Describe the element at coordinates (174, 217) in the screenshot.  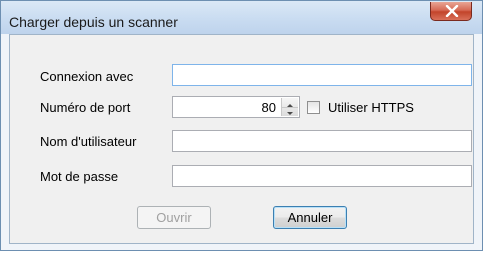
I see `open-button: Ouvrir` at that location.